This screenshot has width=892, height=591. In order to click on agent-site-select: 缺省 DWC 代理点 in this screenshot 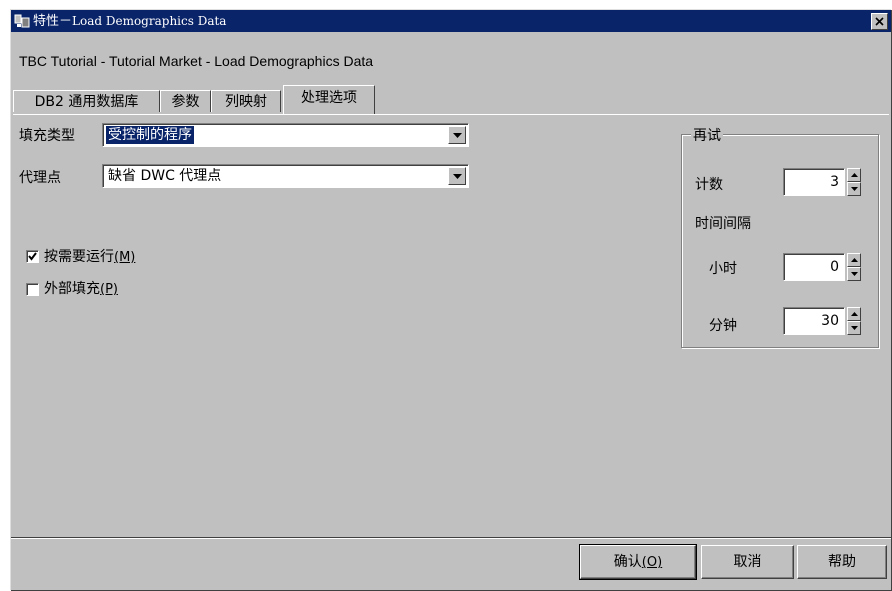, I will do `click(285, 176)`.